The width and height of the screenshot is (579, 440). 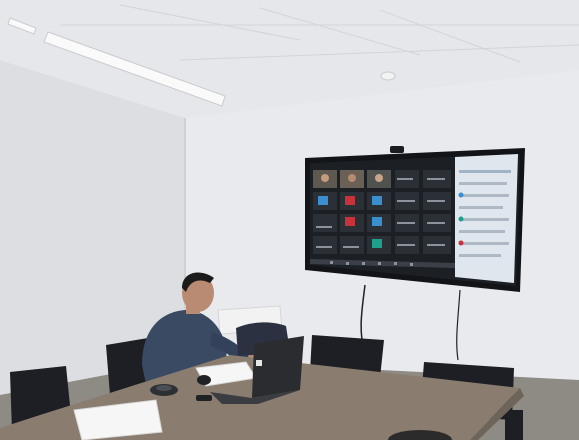 What do you see at coordinates (204, 398) in the screenshot?
I see `cable-adapter` at bounding box center [204, 398].